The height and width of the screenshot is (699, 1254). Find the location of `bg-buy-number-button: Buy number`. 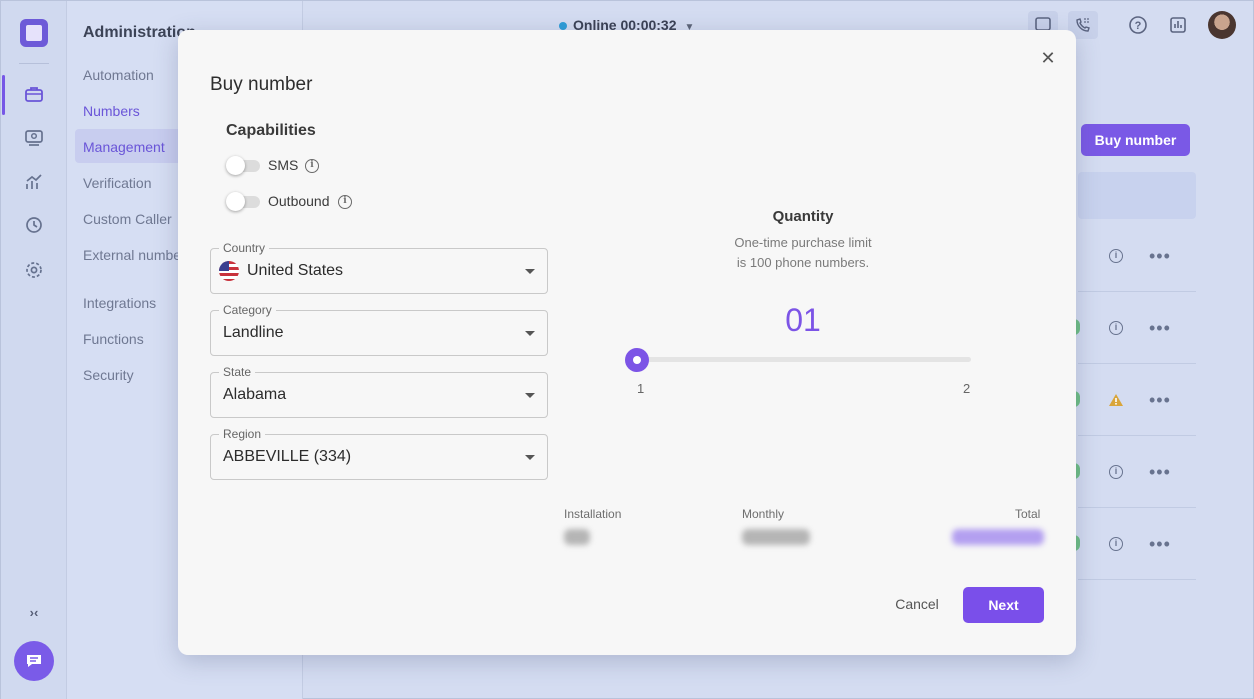

bg-buy-number-button: Buy number is located at coordinates (1135, 140).